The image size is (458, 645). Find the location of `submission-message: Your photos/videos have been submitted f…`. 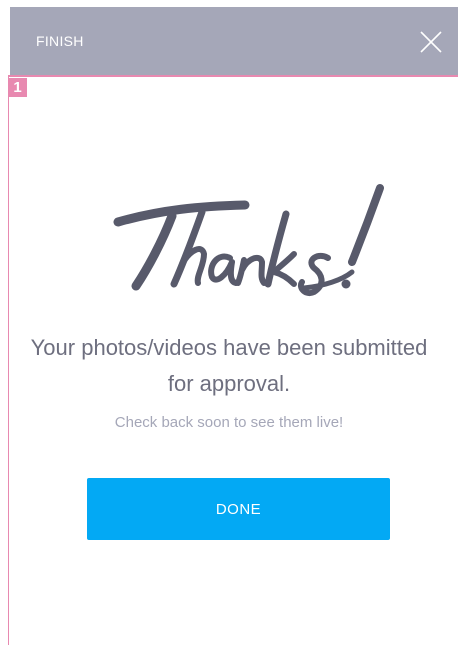

submission-message: Your photos/videos have been submitted f… is located at coordinates (229, 365).